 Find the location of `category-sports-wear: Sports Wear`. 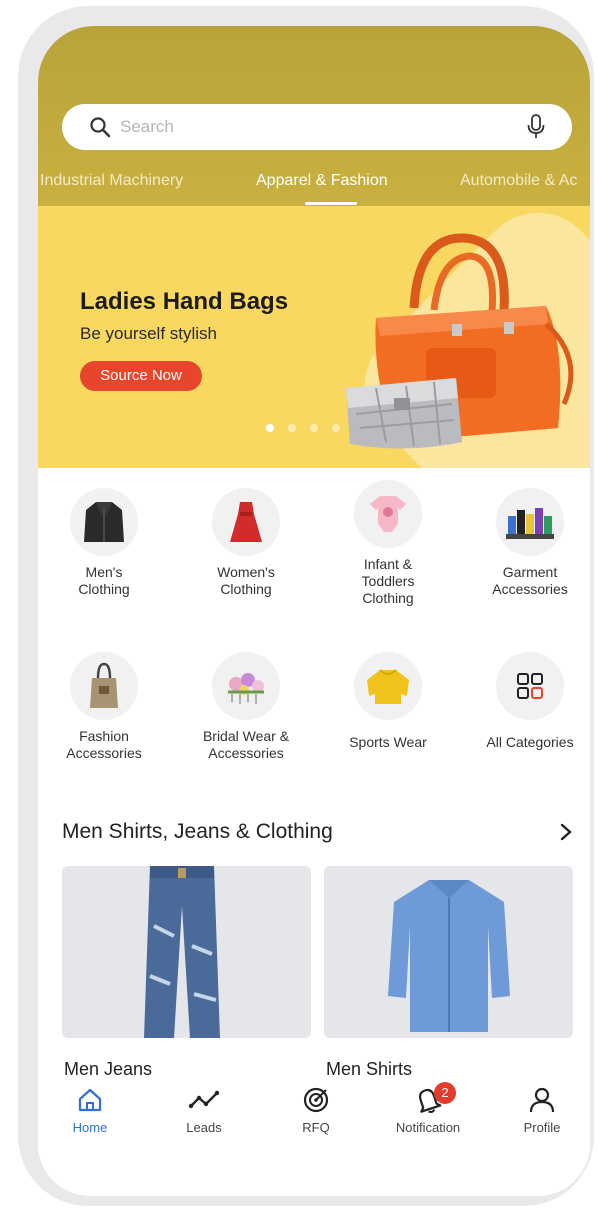

category-sports-wear: Sports Wear is located at coordinates (388, 701).